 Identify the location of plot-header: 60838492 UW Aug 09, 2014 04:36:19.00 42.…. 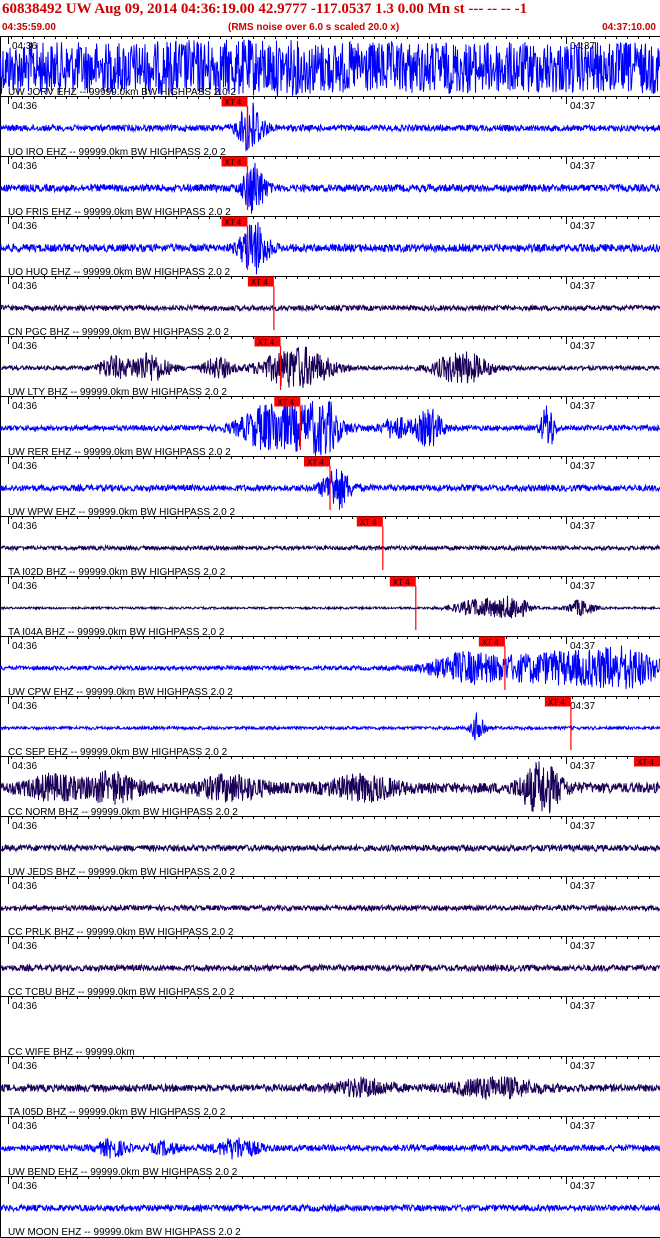
(330, 18).